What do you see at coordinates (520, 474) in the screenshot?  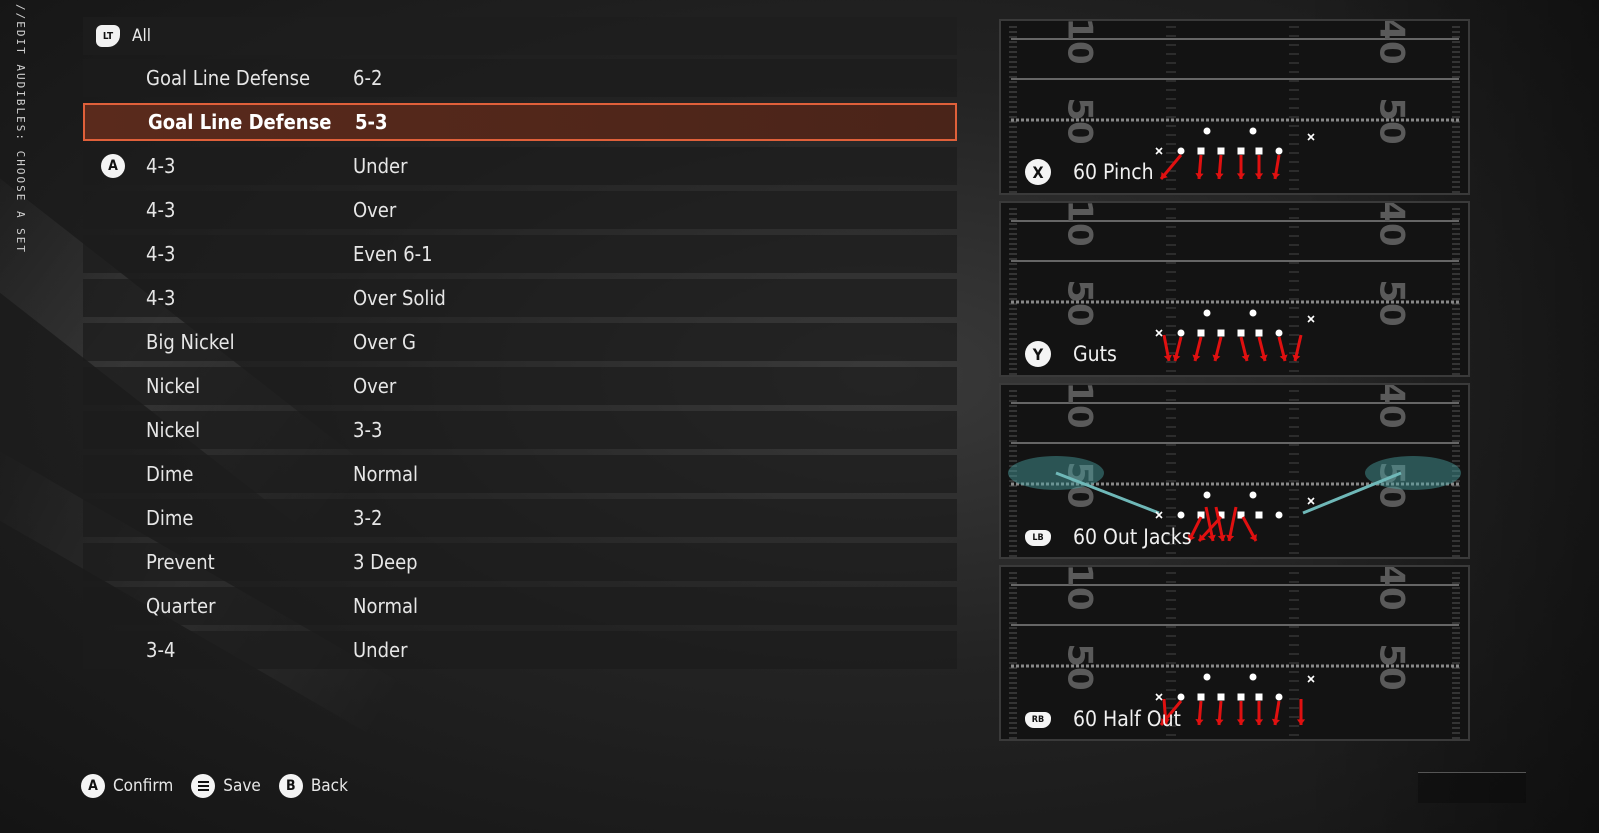 I see `formation-row: Dime Normal` at bounding box center [520, 474].